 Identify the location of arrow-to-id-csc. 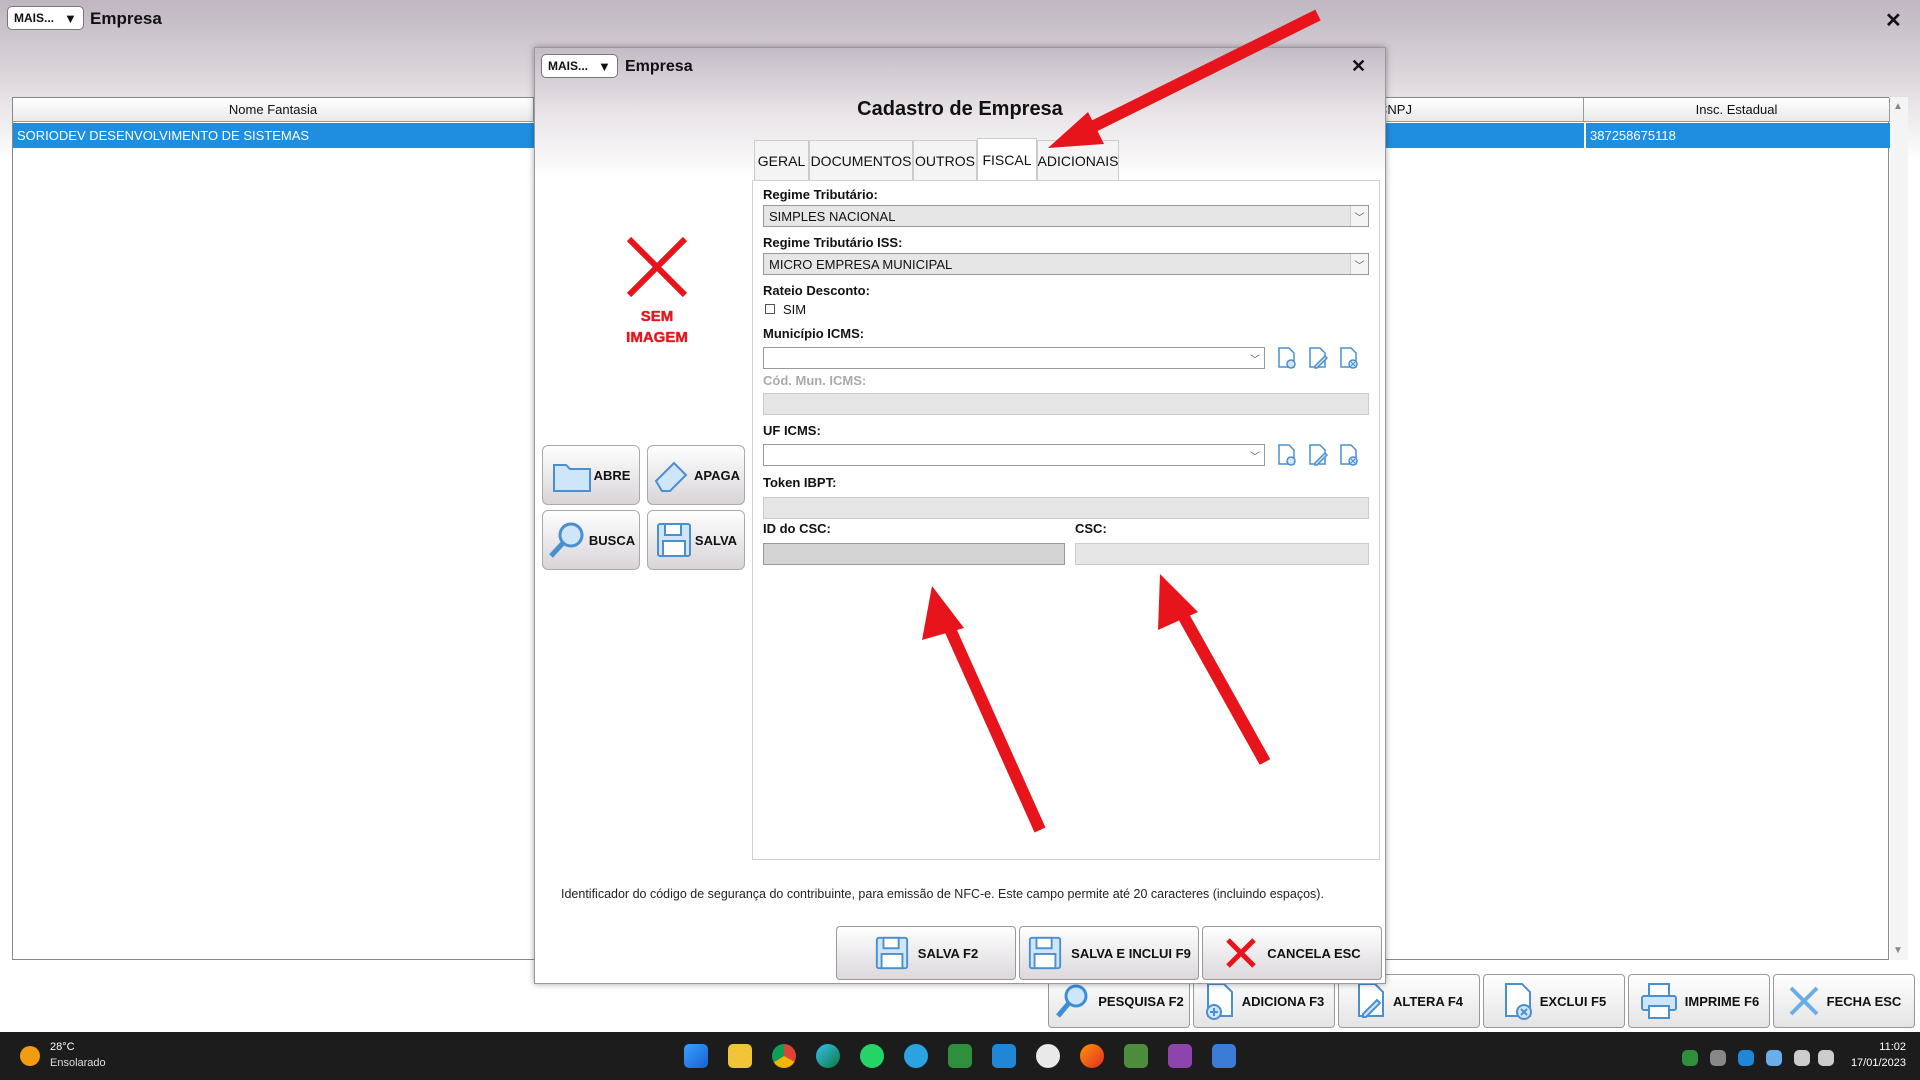
(984, 709).